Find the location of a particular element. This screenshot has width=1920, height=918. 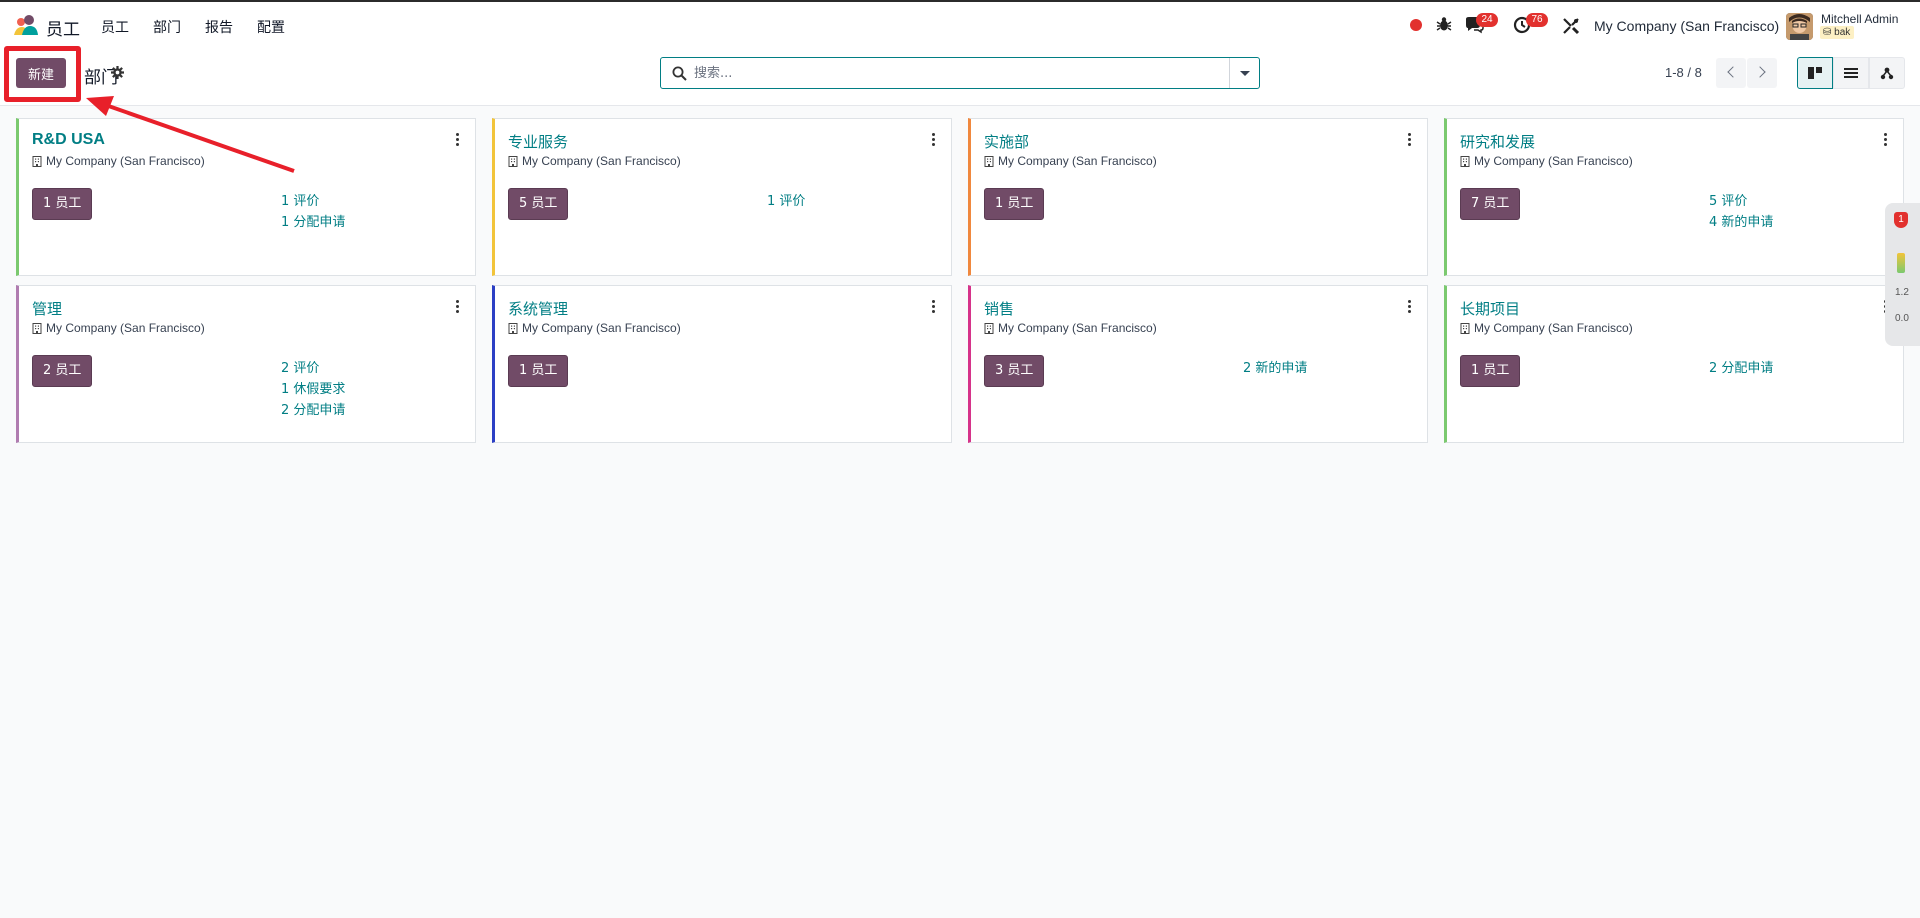

database-tag: ⛁ bak is located at coordinates (1837, 32).